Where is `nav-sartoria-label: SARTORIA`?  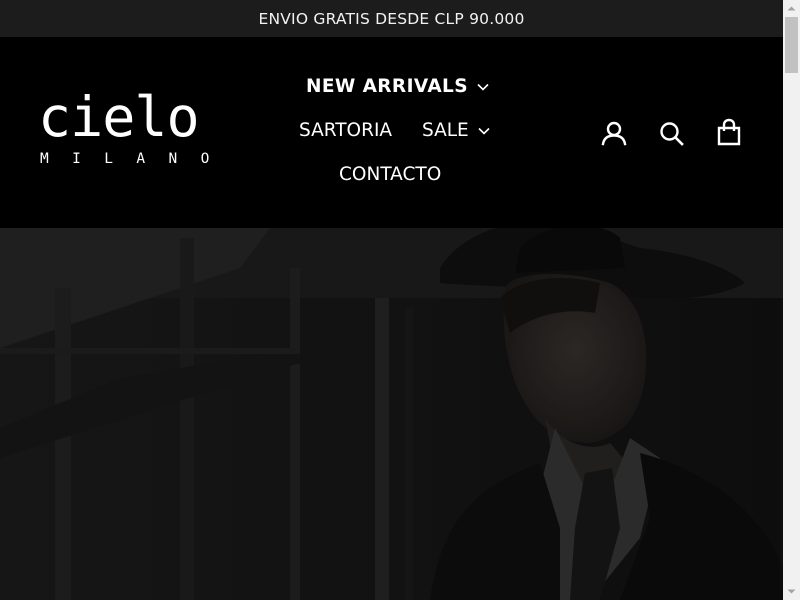
nav-sartoria-label: SARTORIA is located at coordinates (346, 130).